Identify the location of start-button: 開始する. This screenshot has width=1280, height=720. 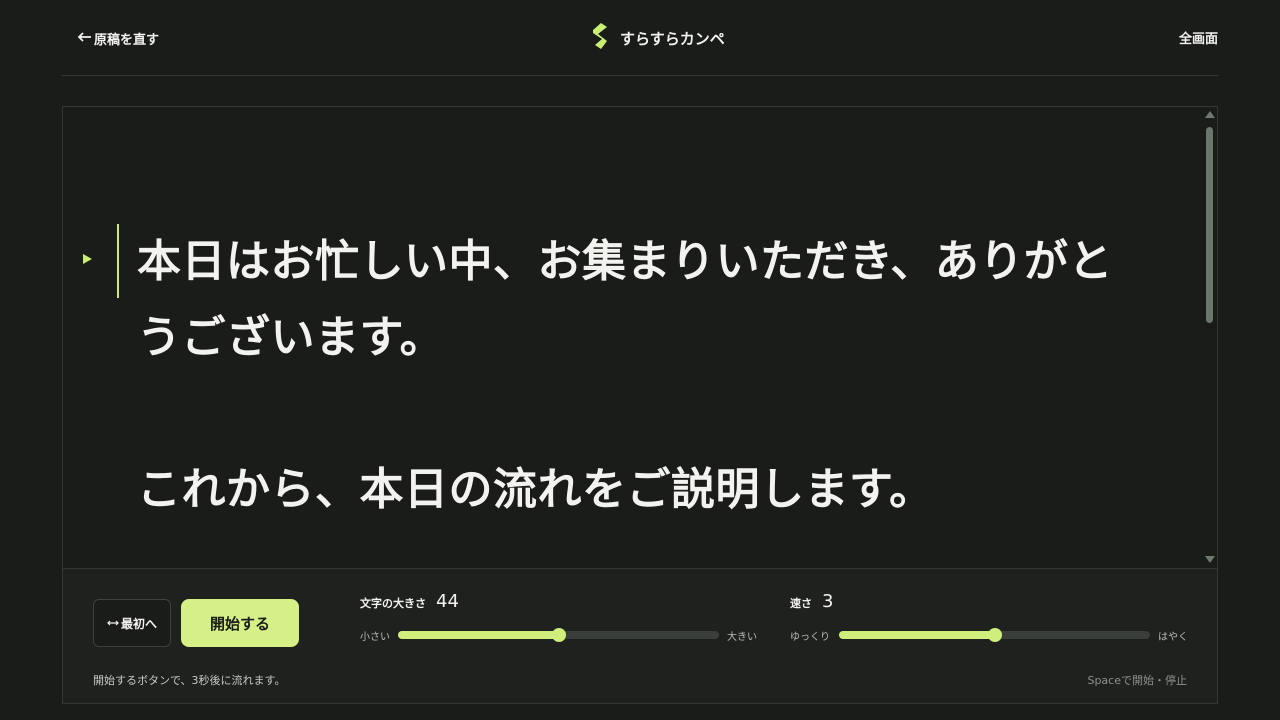
(240, 623).